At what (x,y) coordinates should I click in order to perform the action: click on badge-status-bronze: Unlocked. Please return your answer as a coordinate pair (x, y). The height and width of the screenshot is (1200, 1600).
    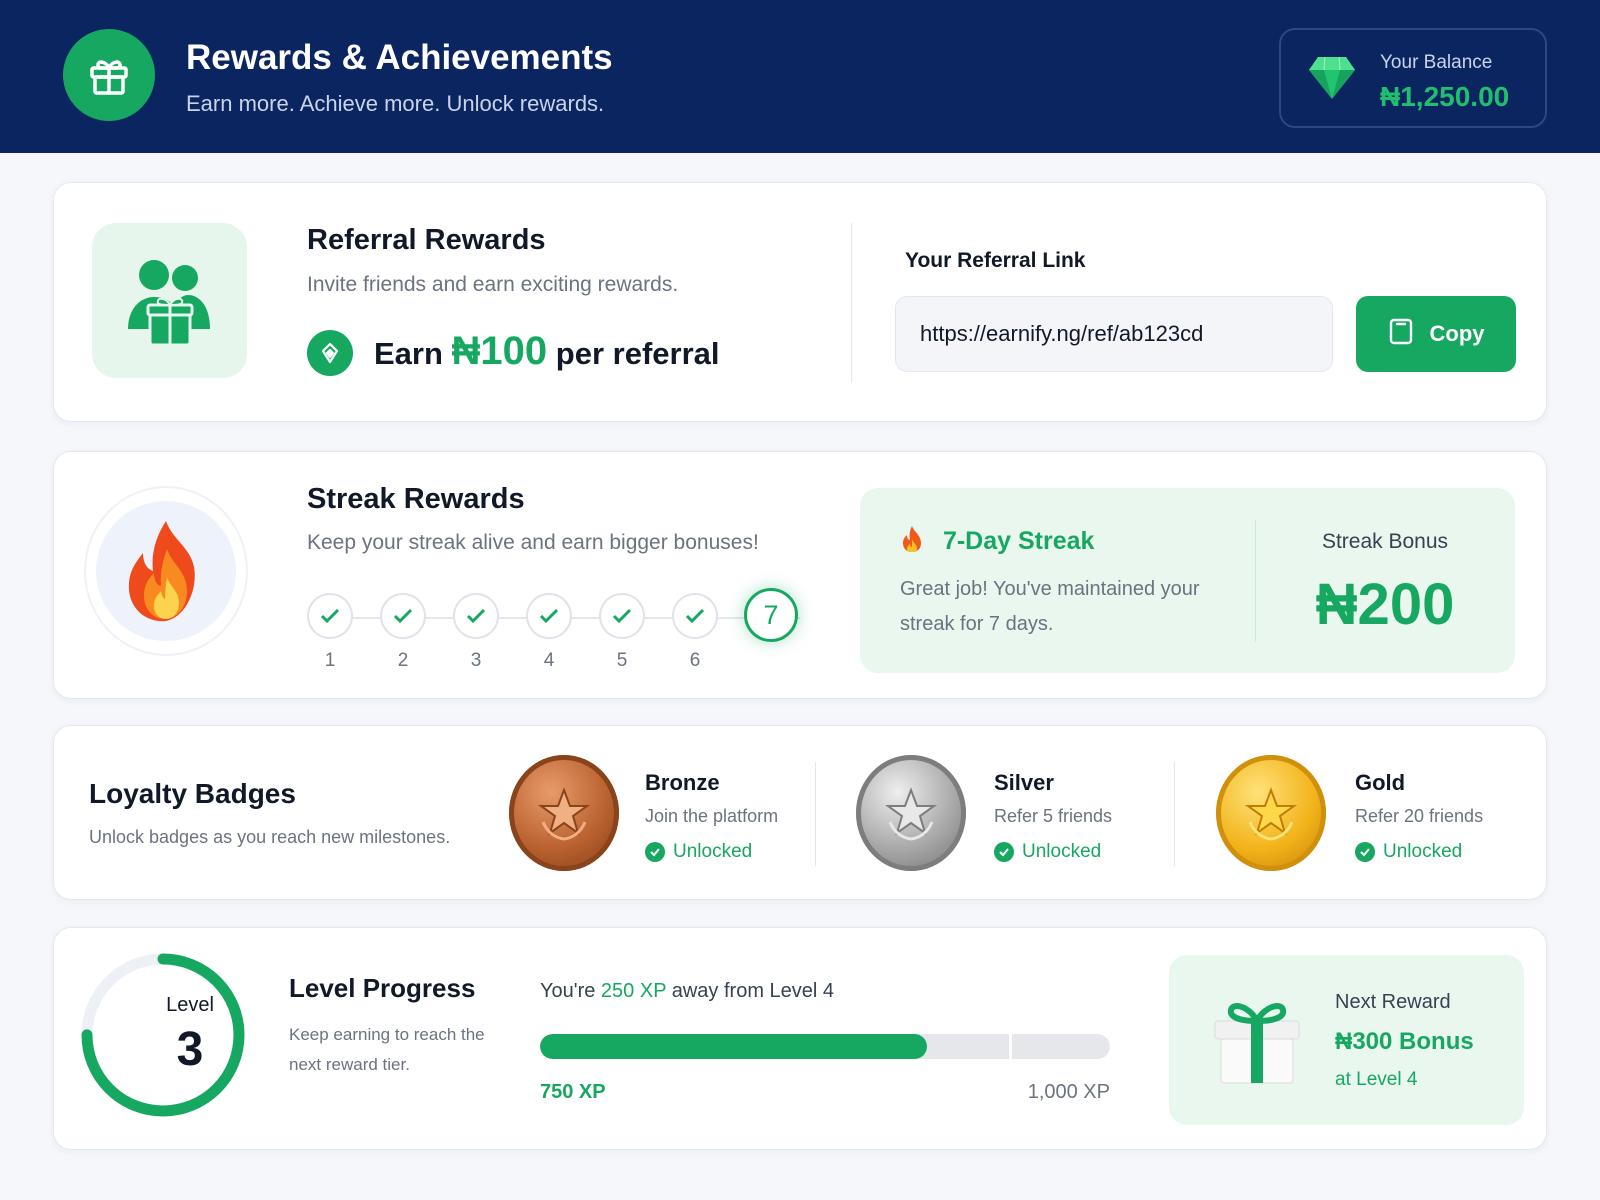
    Looking at the image, I should click on (698, 852).